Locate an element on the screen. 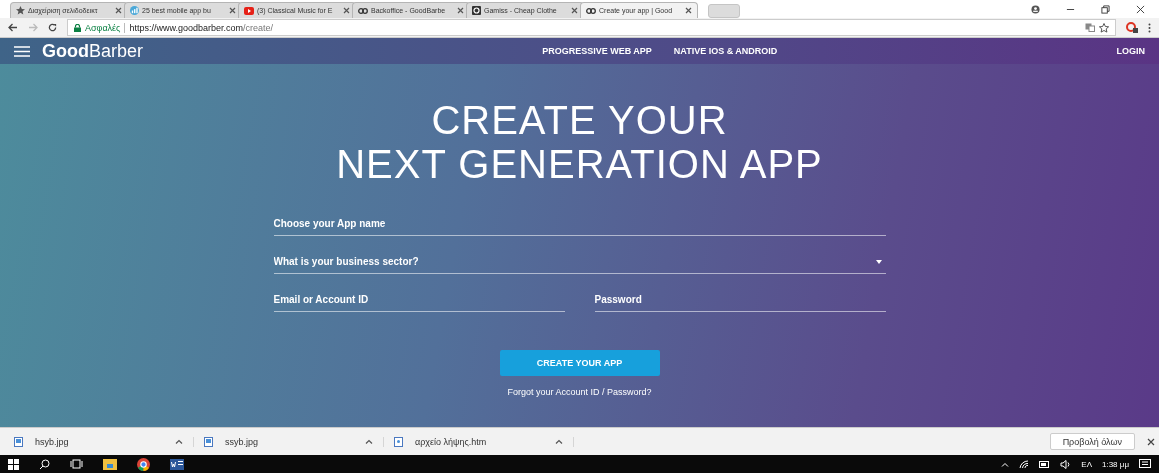 This screenshot has width=1159, height=473. battery-icon is located at coordinates (1045, 464).